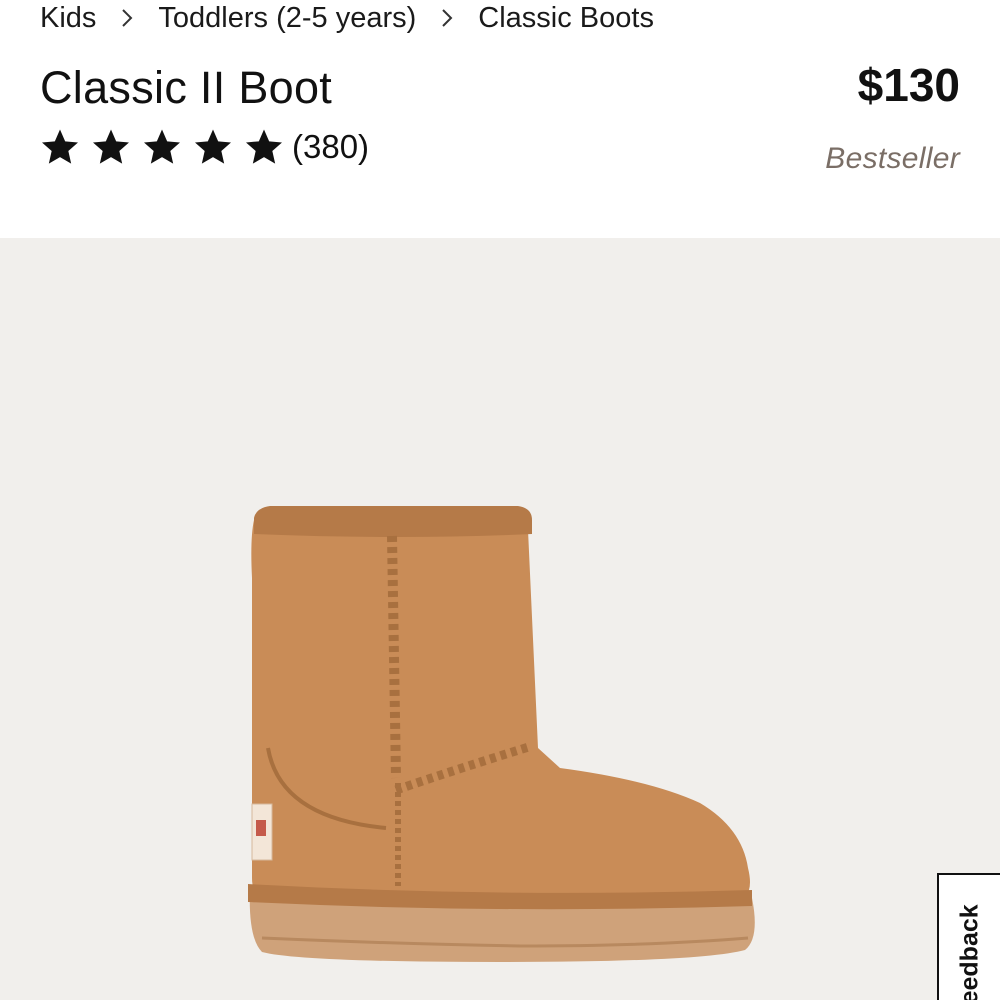 This screenshot has height=1000, width=1000. What do you see at coordinates (566, 18) in the screenshot?
I see `breadcrumb-classic-boots: Classic Boots` at bounding box center [566, 18].